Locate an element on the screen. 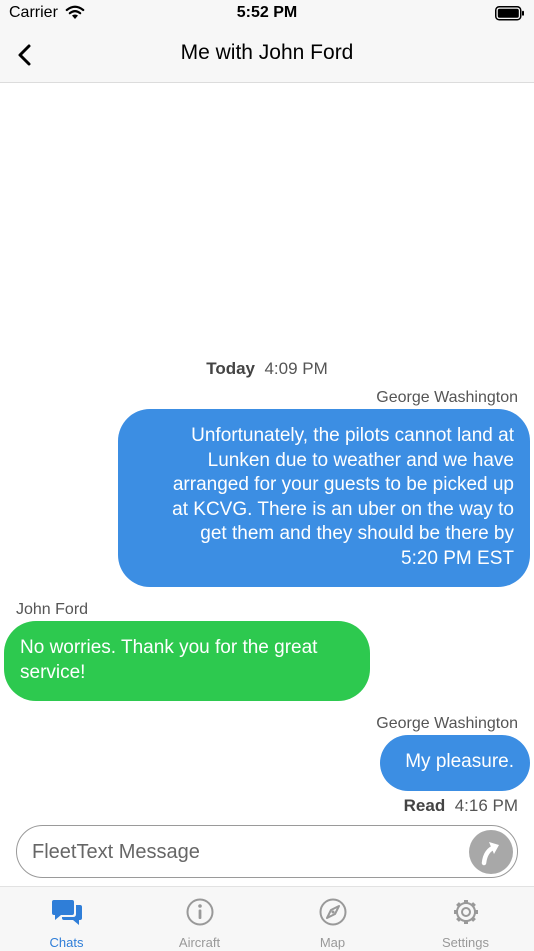  page-title: Me with John Ford is located at coordinates (267, 52).